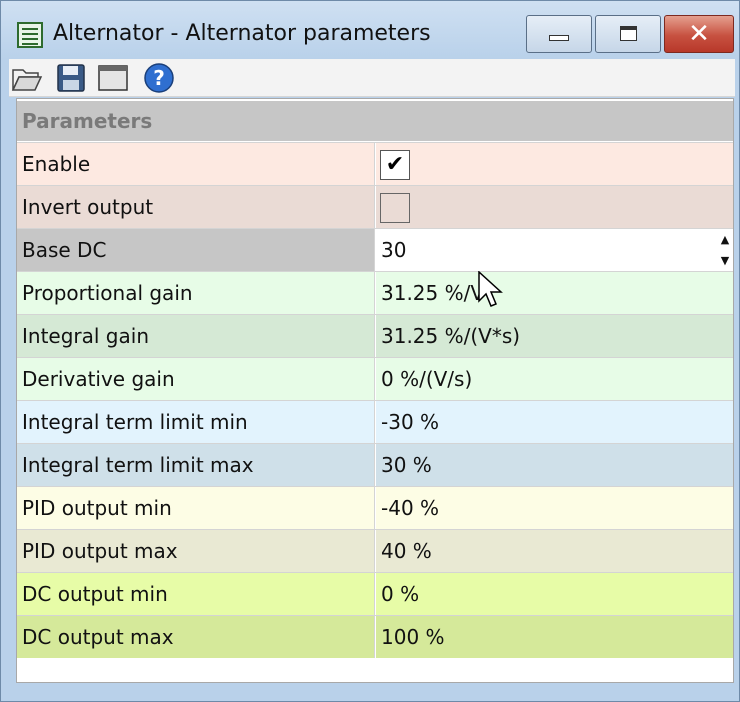 The image size is (740, 702). I want to click on property-value: 30, so click(554, 250).